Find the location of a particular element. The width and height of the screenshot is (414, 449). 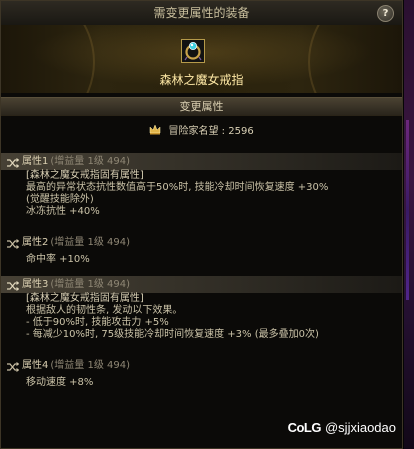

attribute-block-2: 属性2 (增益量 1级 494) 命中率 +10% is located at coordinates (201, 250).